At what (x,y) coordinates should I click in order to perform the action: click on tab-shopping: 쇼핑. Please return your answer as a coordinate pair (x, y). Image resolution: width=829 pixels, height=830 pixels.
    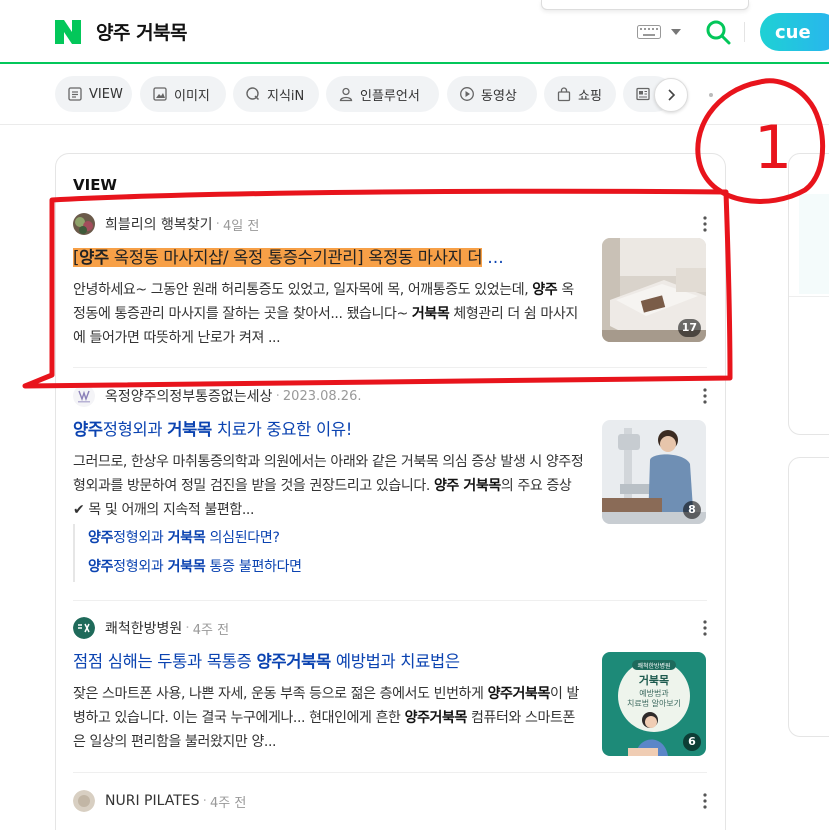
    Looking at the image, I should click on (580, 94).